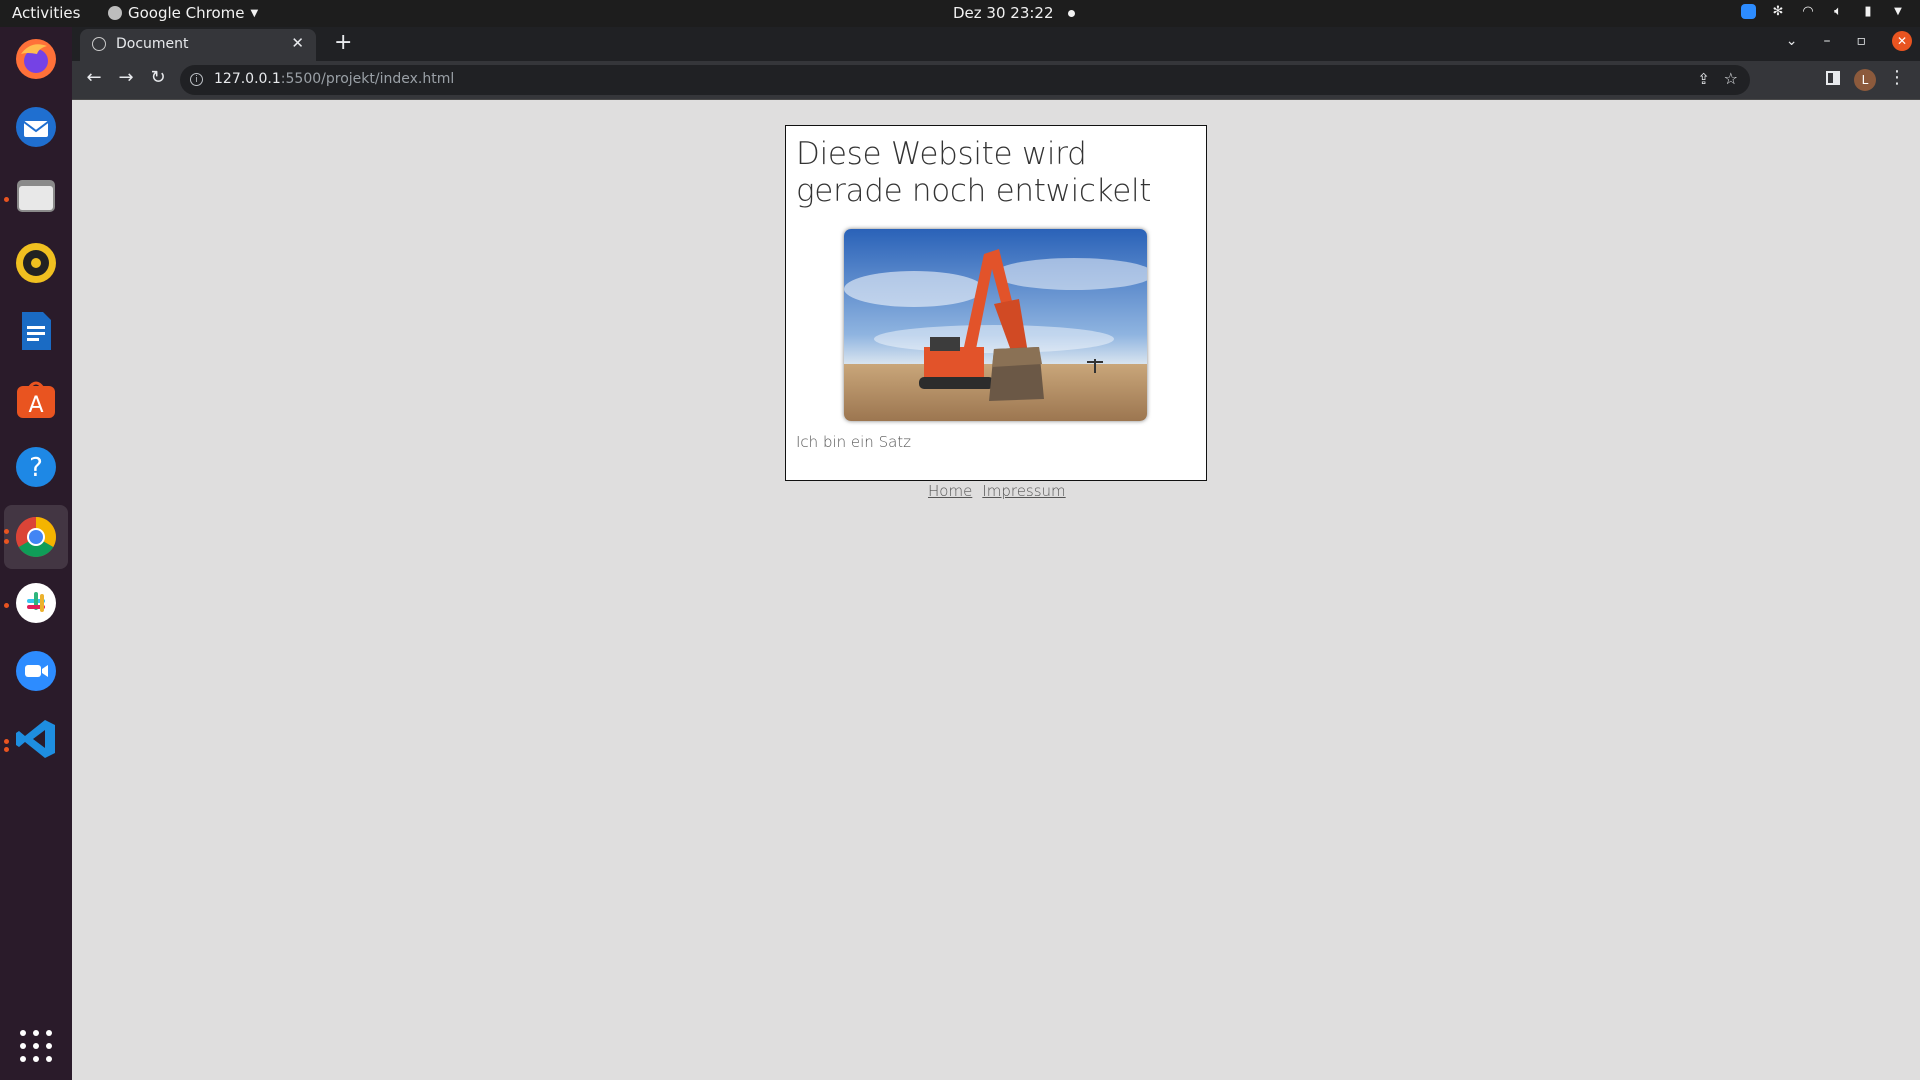 This screenshot has height=1080, width=1920. What do you see at coordinates (1071, 13) in the screenshot?
I see `notification-dot-icon` at bounding box center [1071, 13].